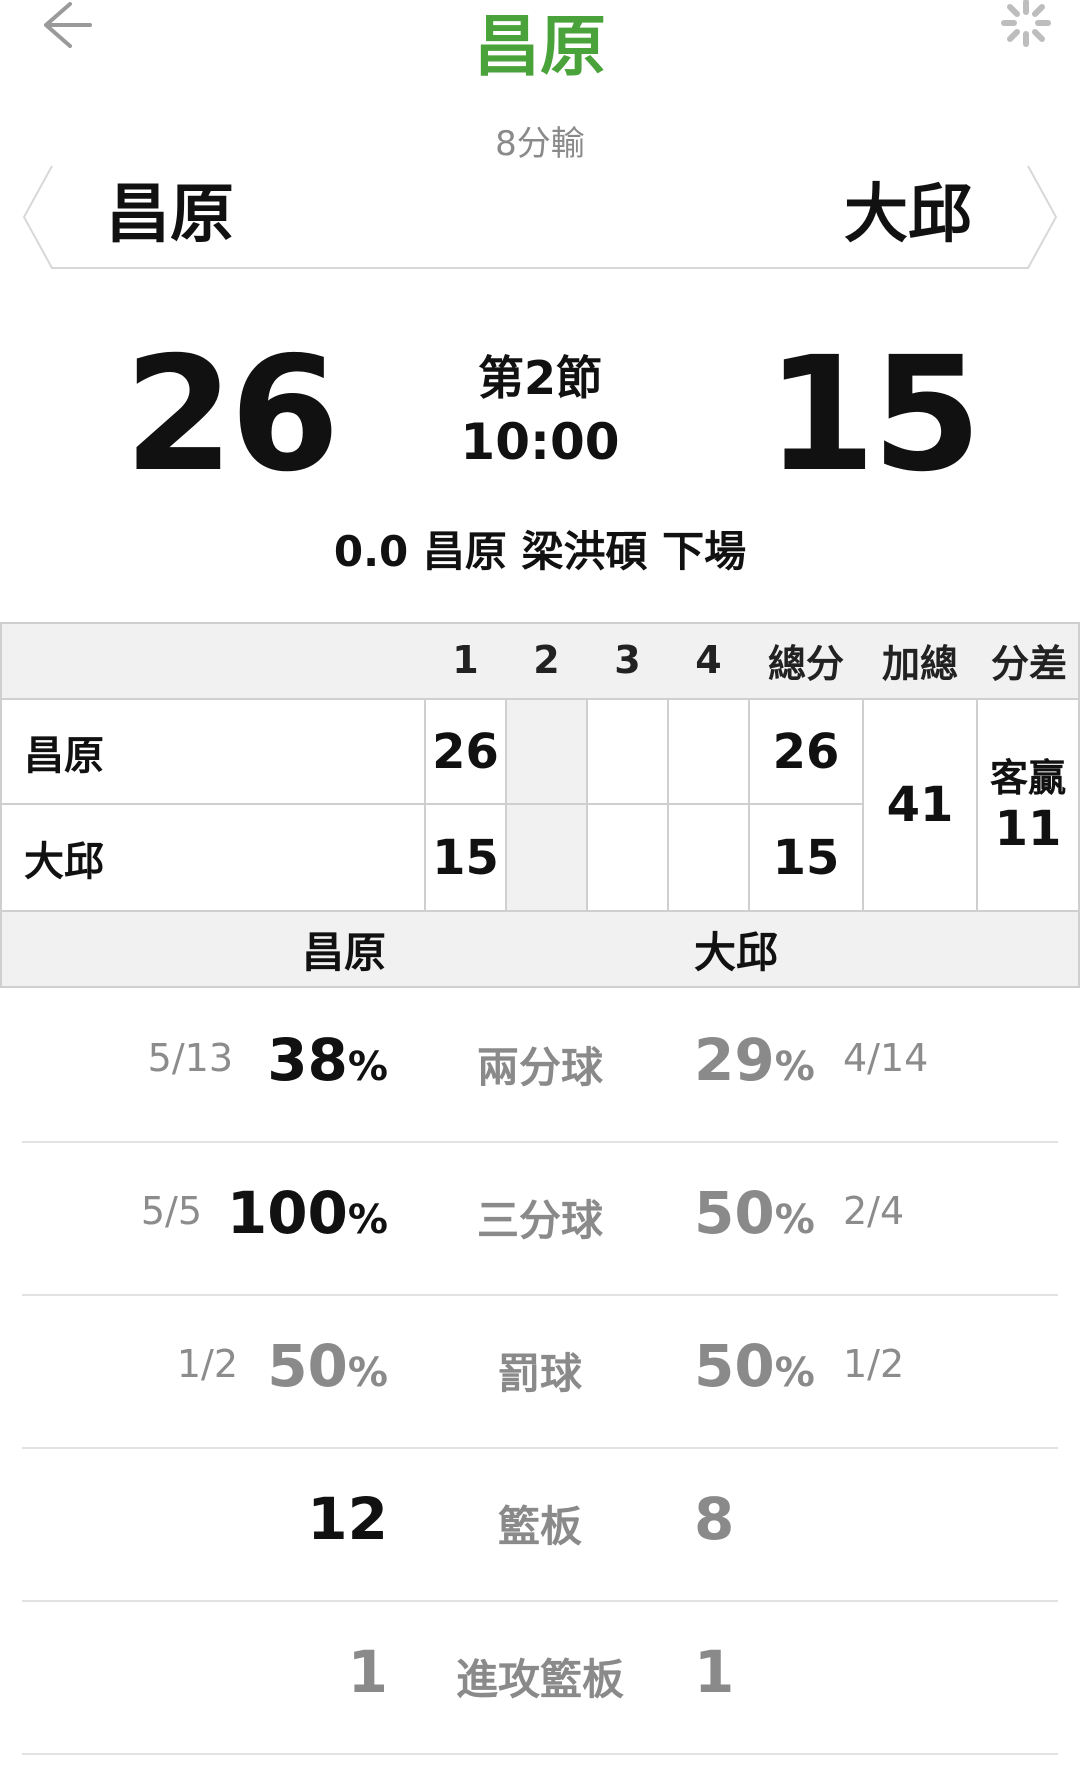 The height and width of the screenshot is (1784, 1080). I want to click on difference-label: 客贏, so click(1027, 778).